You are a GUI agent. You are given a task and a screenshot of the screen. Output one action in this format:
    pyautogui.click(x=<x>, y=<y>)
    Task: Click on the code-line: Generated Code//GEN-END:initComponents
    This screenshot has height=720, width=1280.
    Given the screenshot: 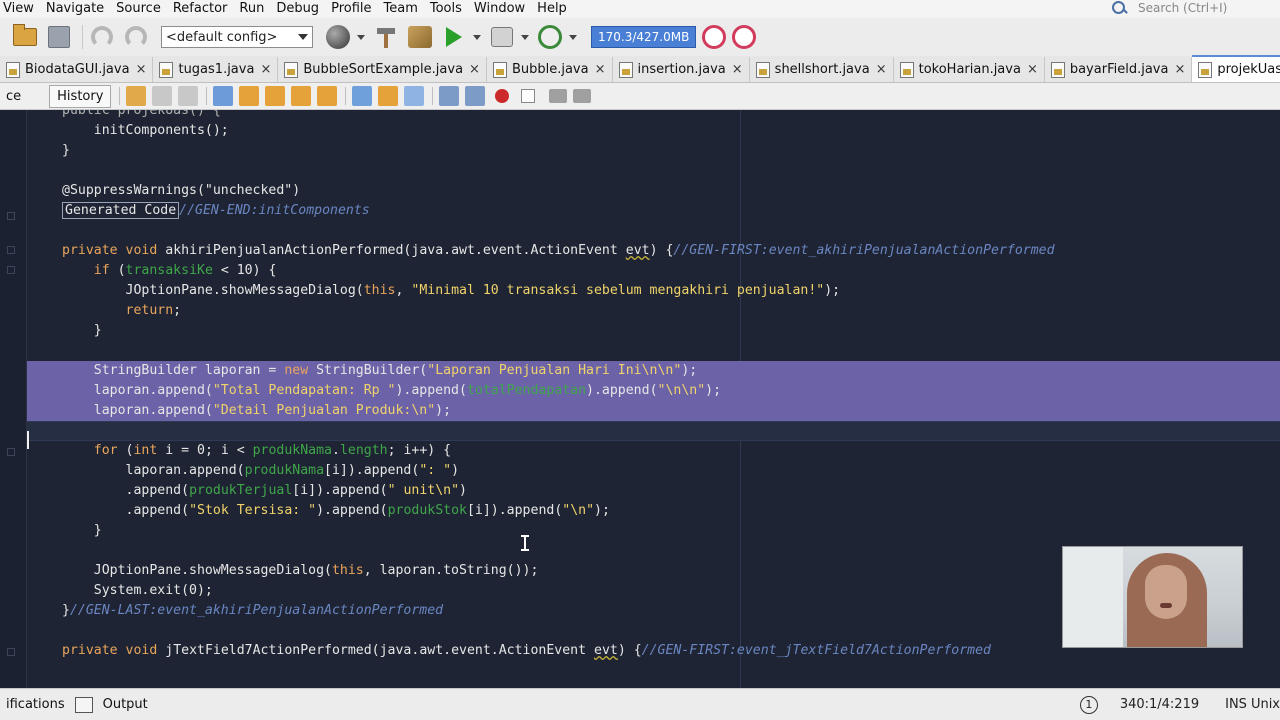 What is the action you would take?
    pyautogui.click(x=653, y=211)
    